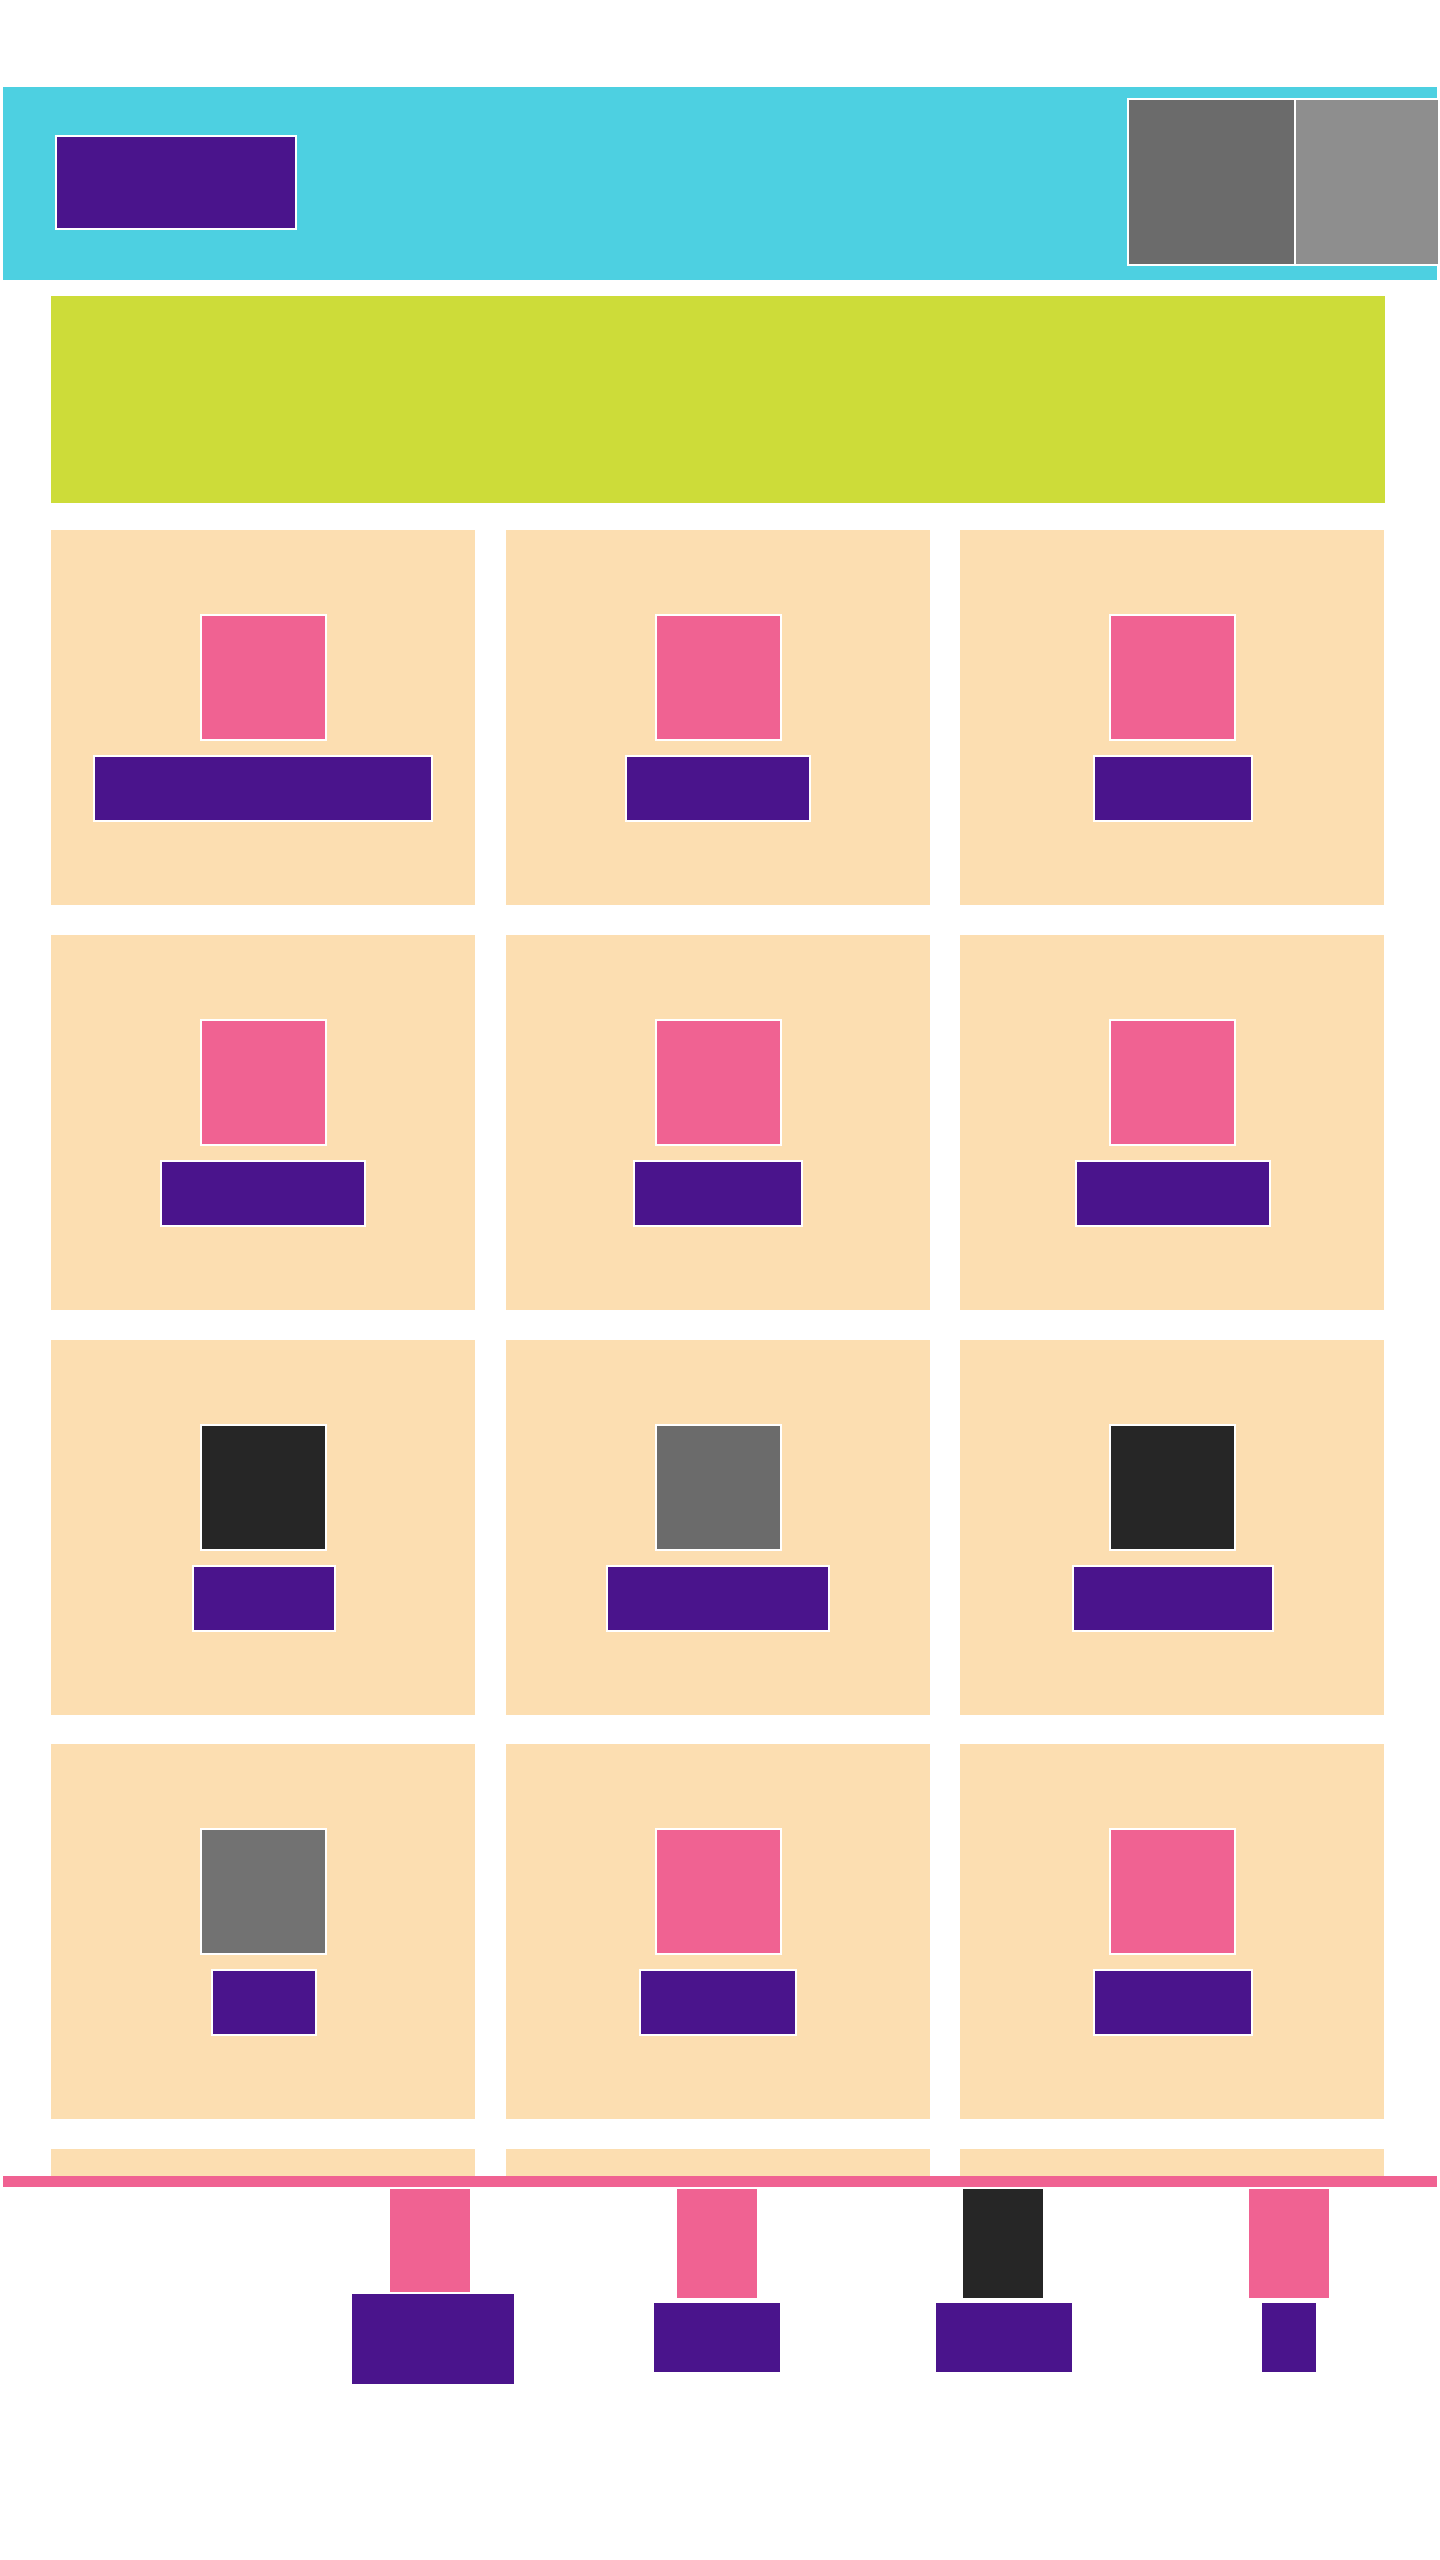 This screenshot has width=1440, height=2560. What do you see at coordinates (1004, 2337) in the screenshot?
I see `nav-item-3-label` at bounding box center [1004, 2337].